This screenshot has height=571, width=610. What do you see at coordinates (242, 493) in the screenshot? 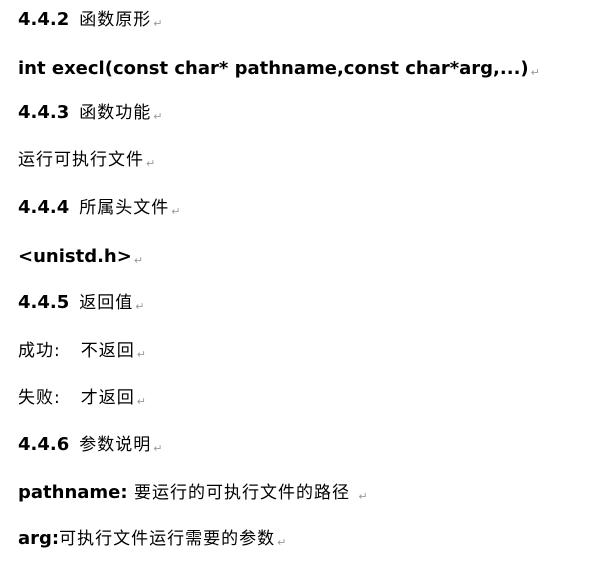
I see `param-desc: 要运行的可执行文件的路径` at bounding box center [242, 493].